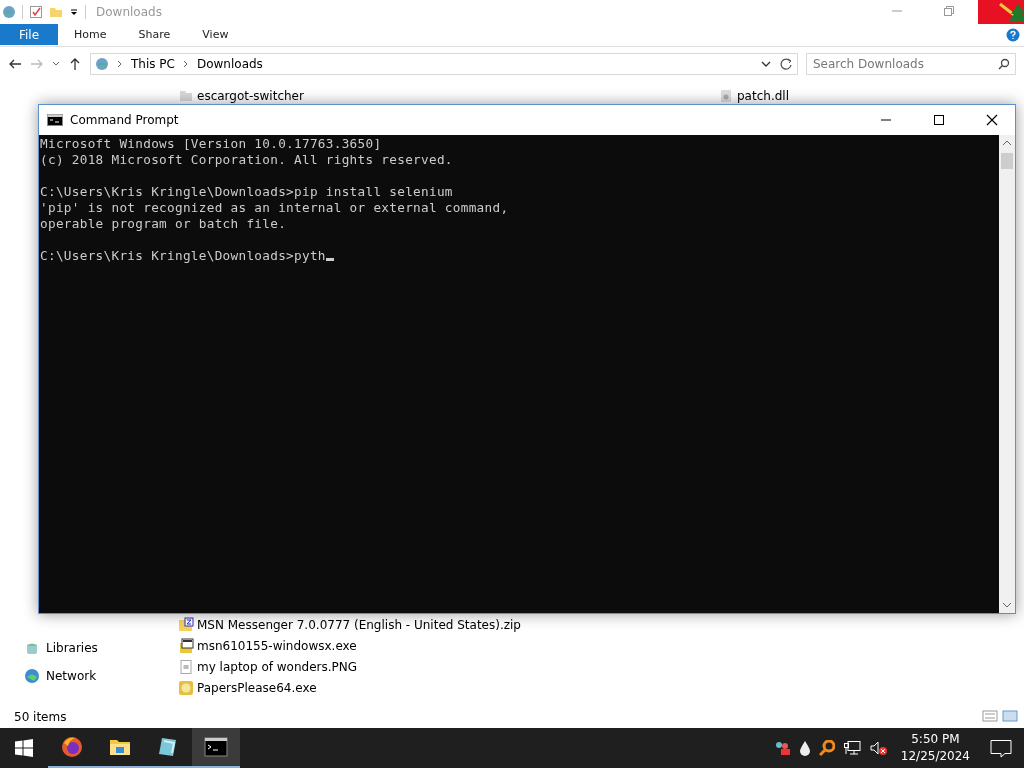 The width and height of the screenshot is (1024, 768). I want to click on console-line: 'pip' is not recognized as an internal or external command,, so click(274, 207).